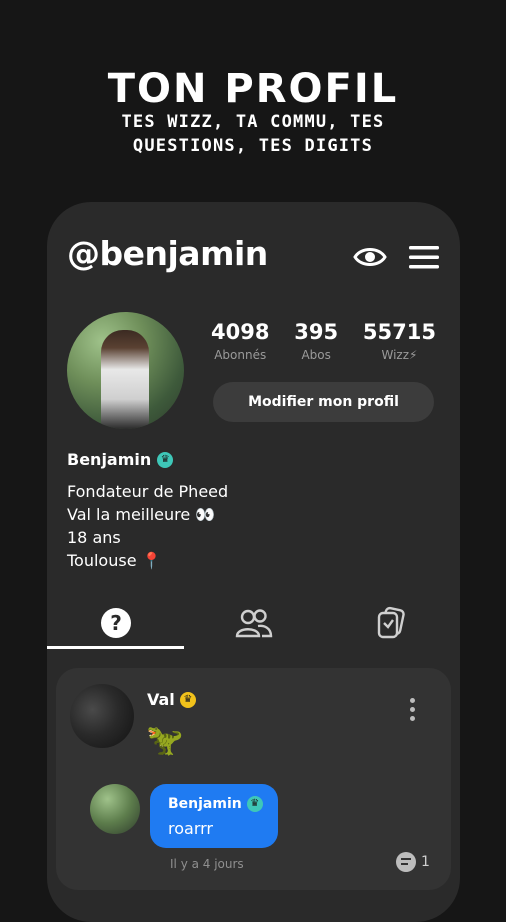 The image size is (506, 922). What do you see at coordinates (125, 379) in the screenshot?
I see `avatar-photo` at bounding box center [125, 379].